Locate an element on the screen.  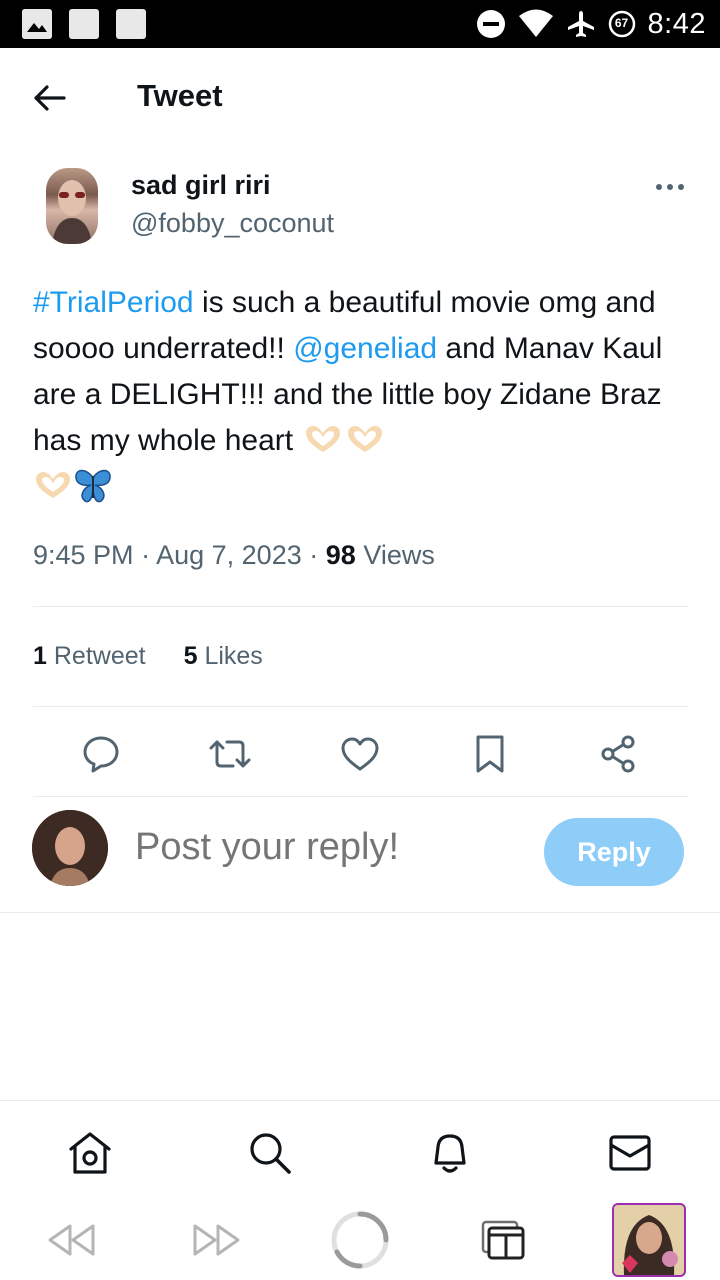
comment-icon is located at coordinates (101, 754).